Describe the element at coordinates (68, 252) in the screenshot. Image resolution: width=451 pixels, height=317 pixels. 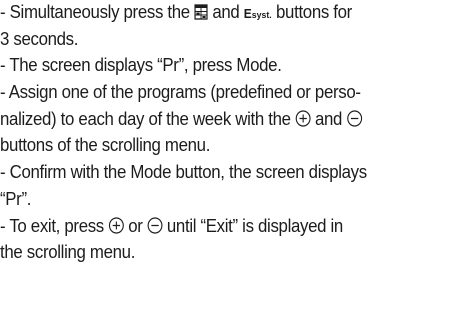
I see `line-10: the scrolling menu.` at that location.